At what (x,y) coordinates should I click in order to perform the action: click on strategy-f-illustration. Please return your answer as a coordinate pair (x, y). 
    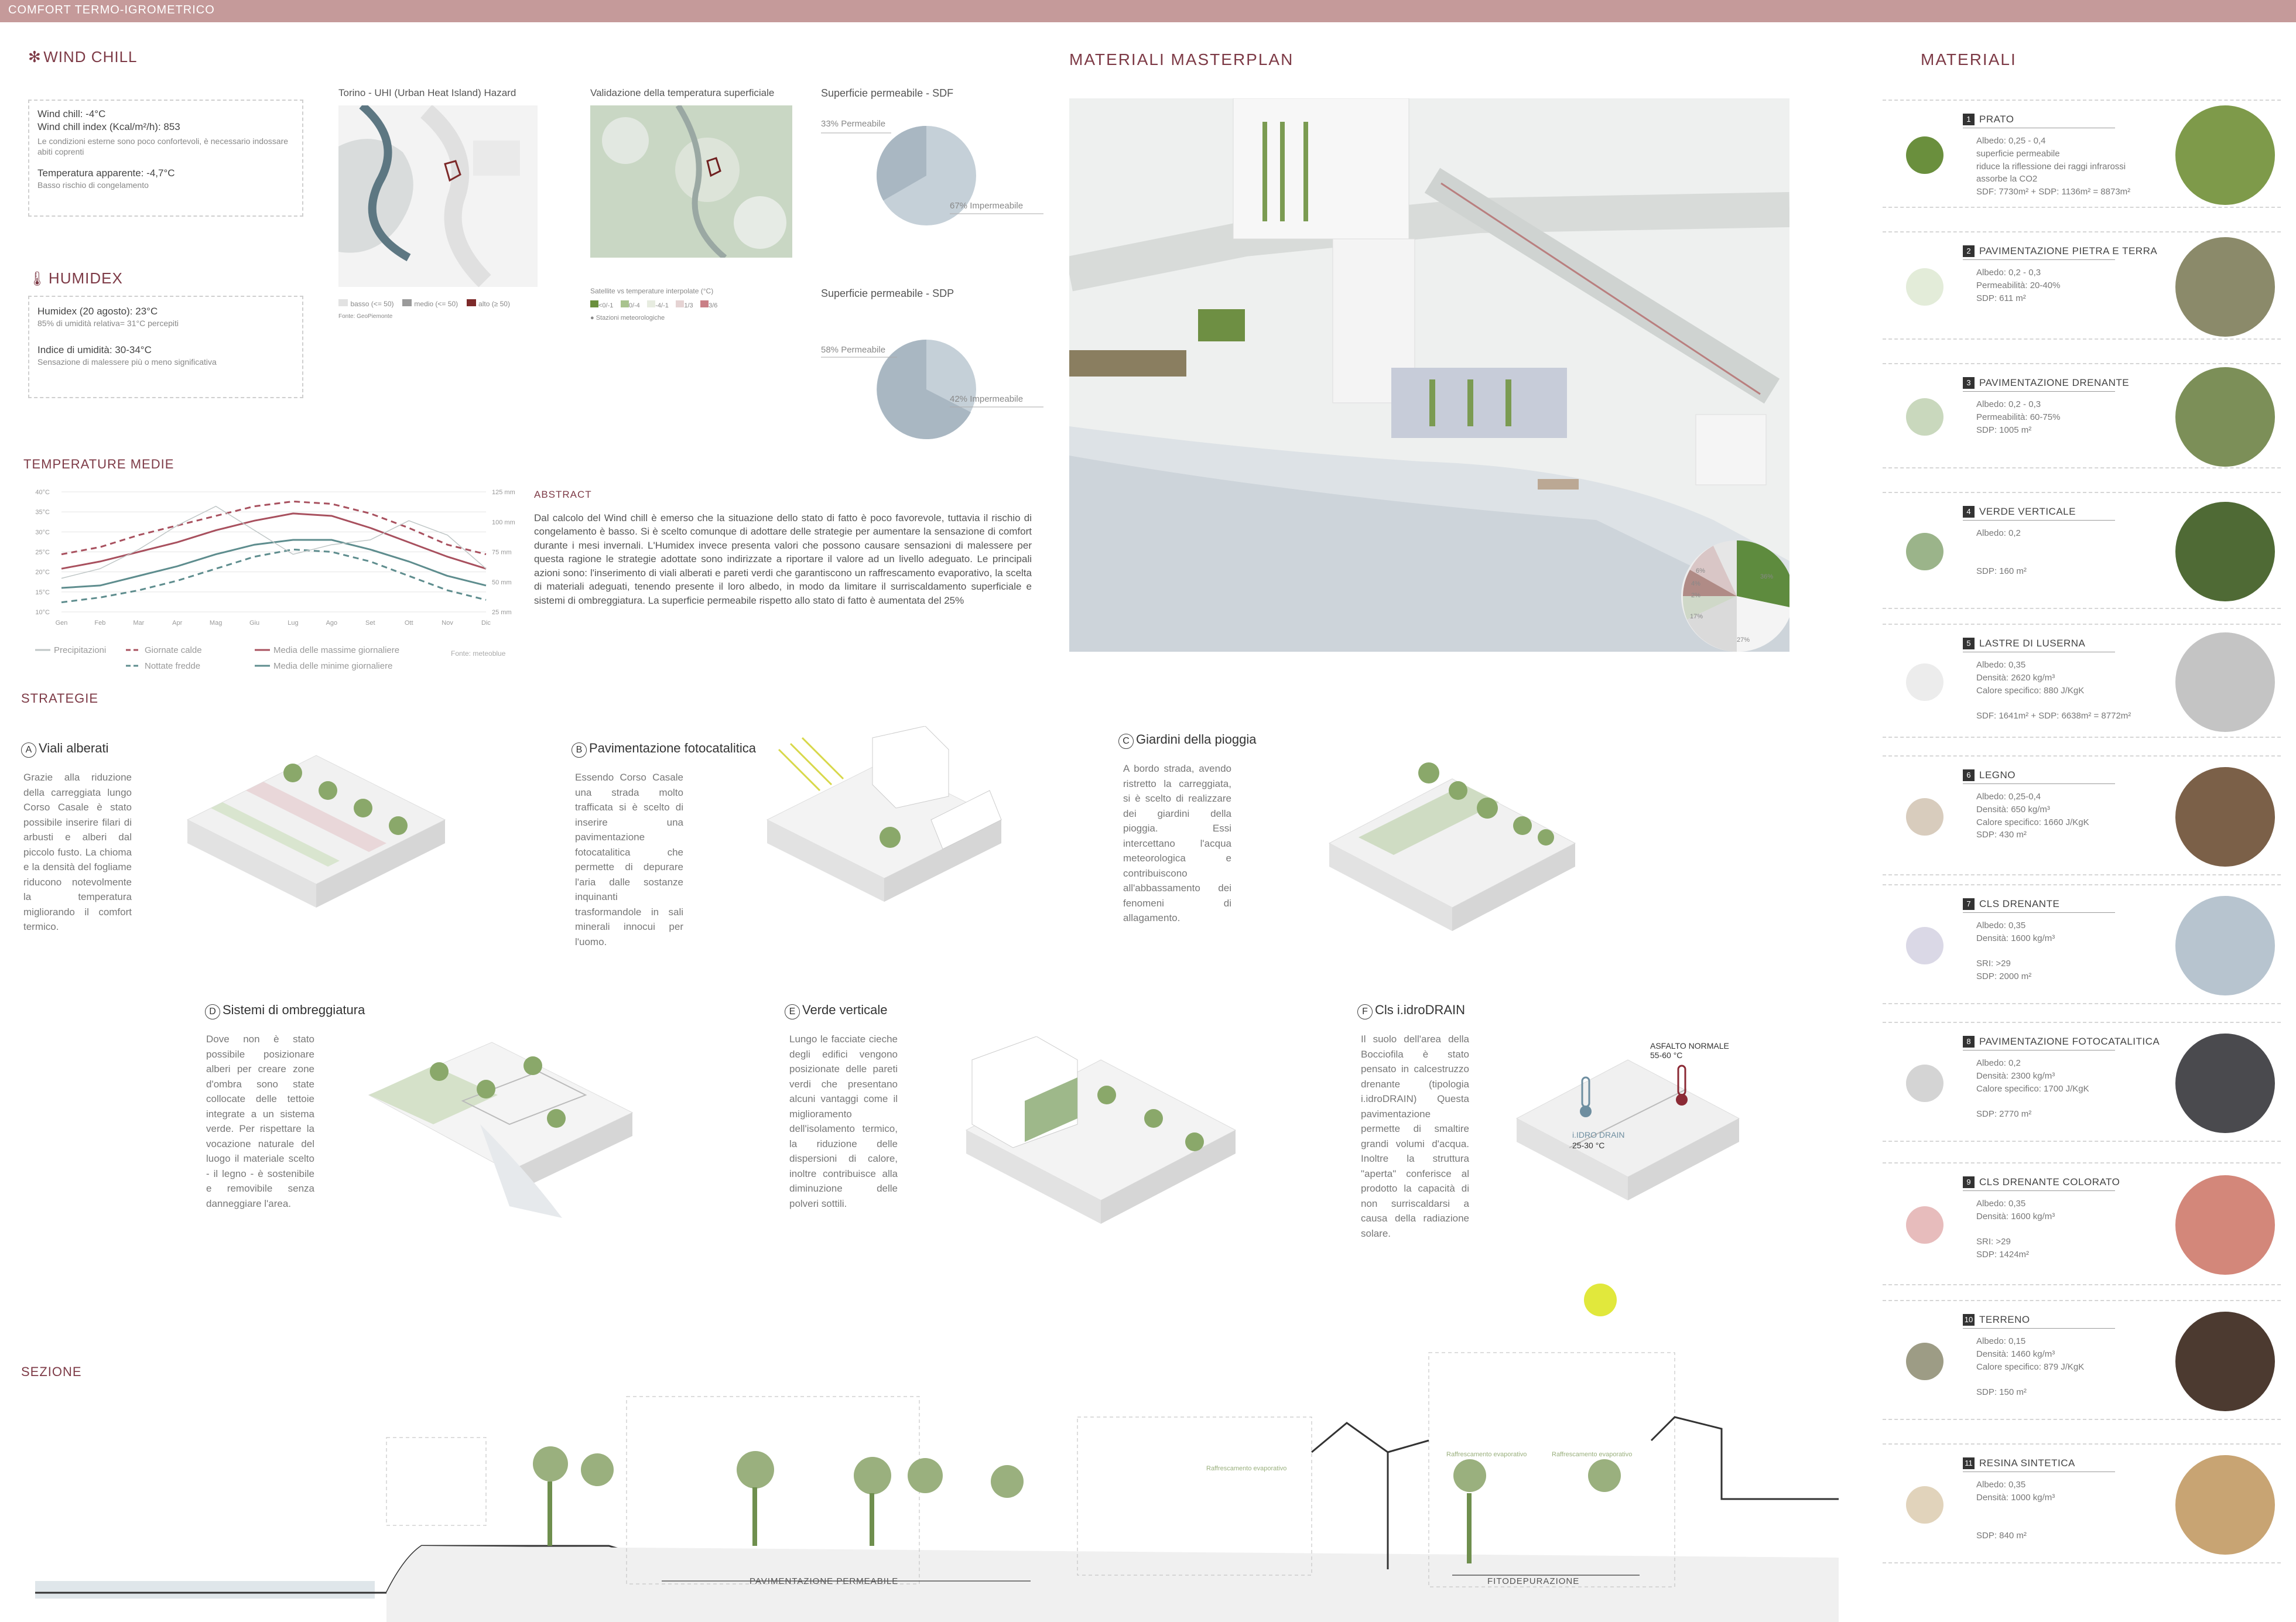
    Looking at the image, I should click on (1628, 1131).